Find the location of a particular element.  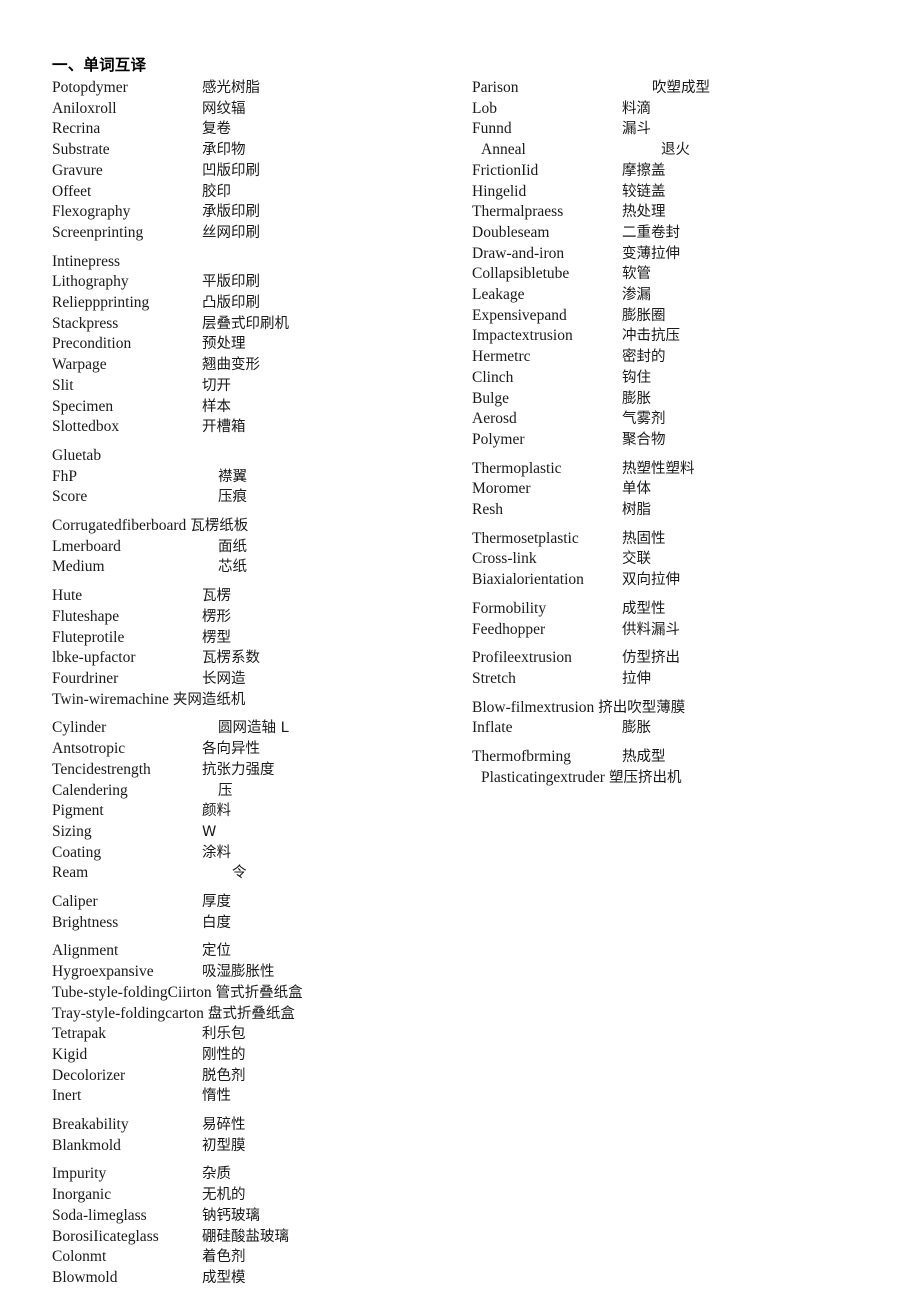

entry-gloss: 瓦楞 is located at coordinates (216, 596).